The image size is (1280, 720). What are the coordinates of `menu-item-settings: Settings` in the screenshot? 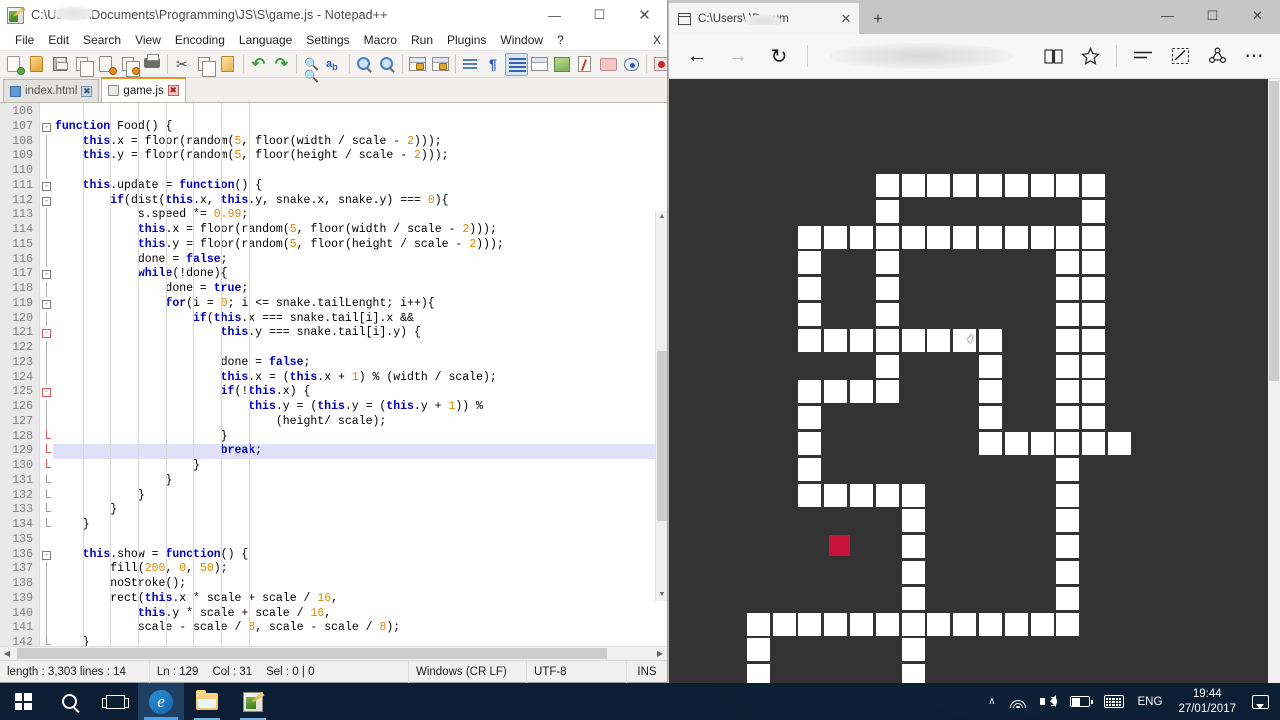 It's located at (327, 40).